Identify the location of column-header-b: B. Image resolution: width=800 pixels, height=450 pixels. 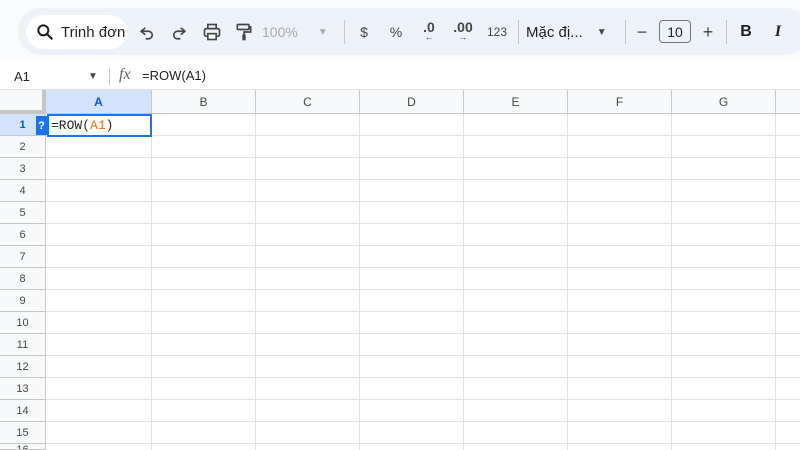
(204, 102).